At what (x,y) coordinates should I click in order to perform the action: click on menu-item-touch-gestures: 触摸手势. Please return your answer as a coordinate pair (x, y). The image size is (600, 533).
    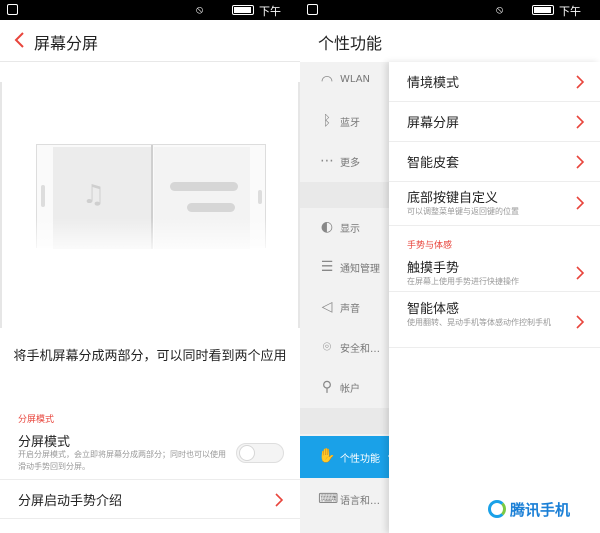
    Looking at the image, I should click on (433, 266).